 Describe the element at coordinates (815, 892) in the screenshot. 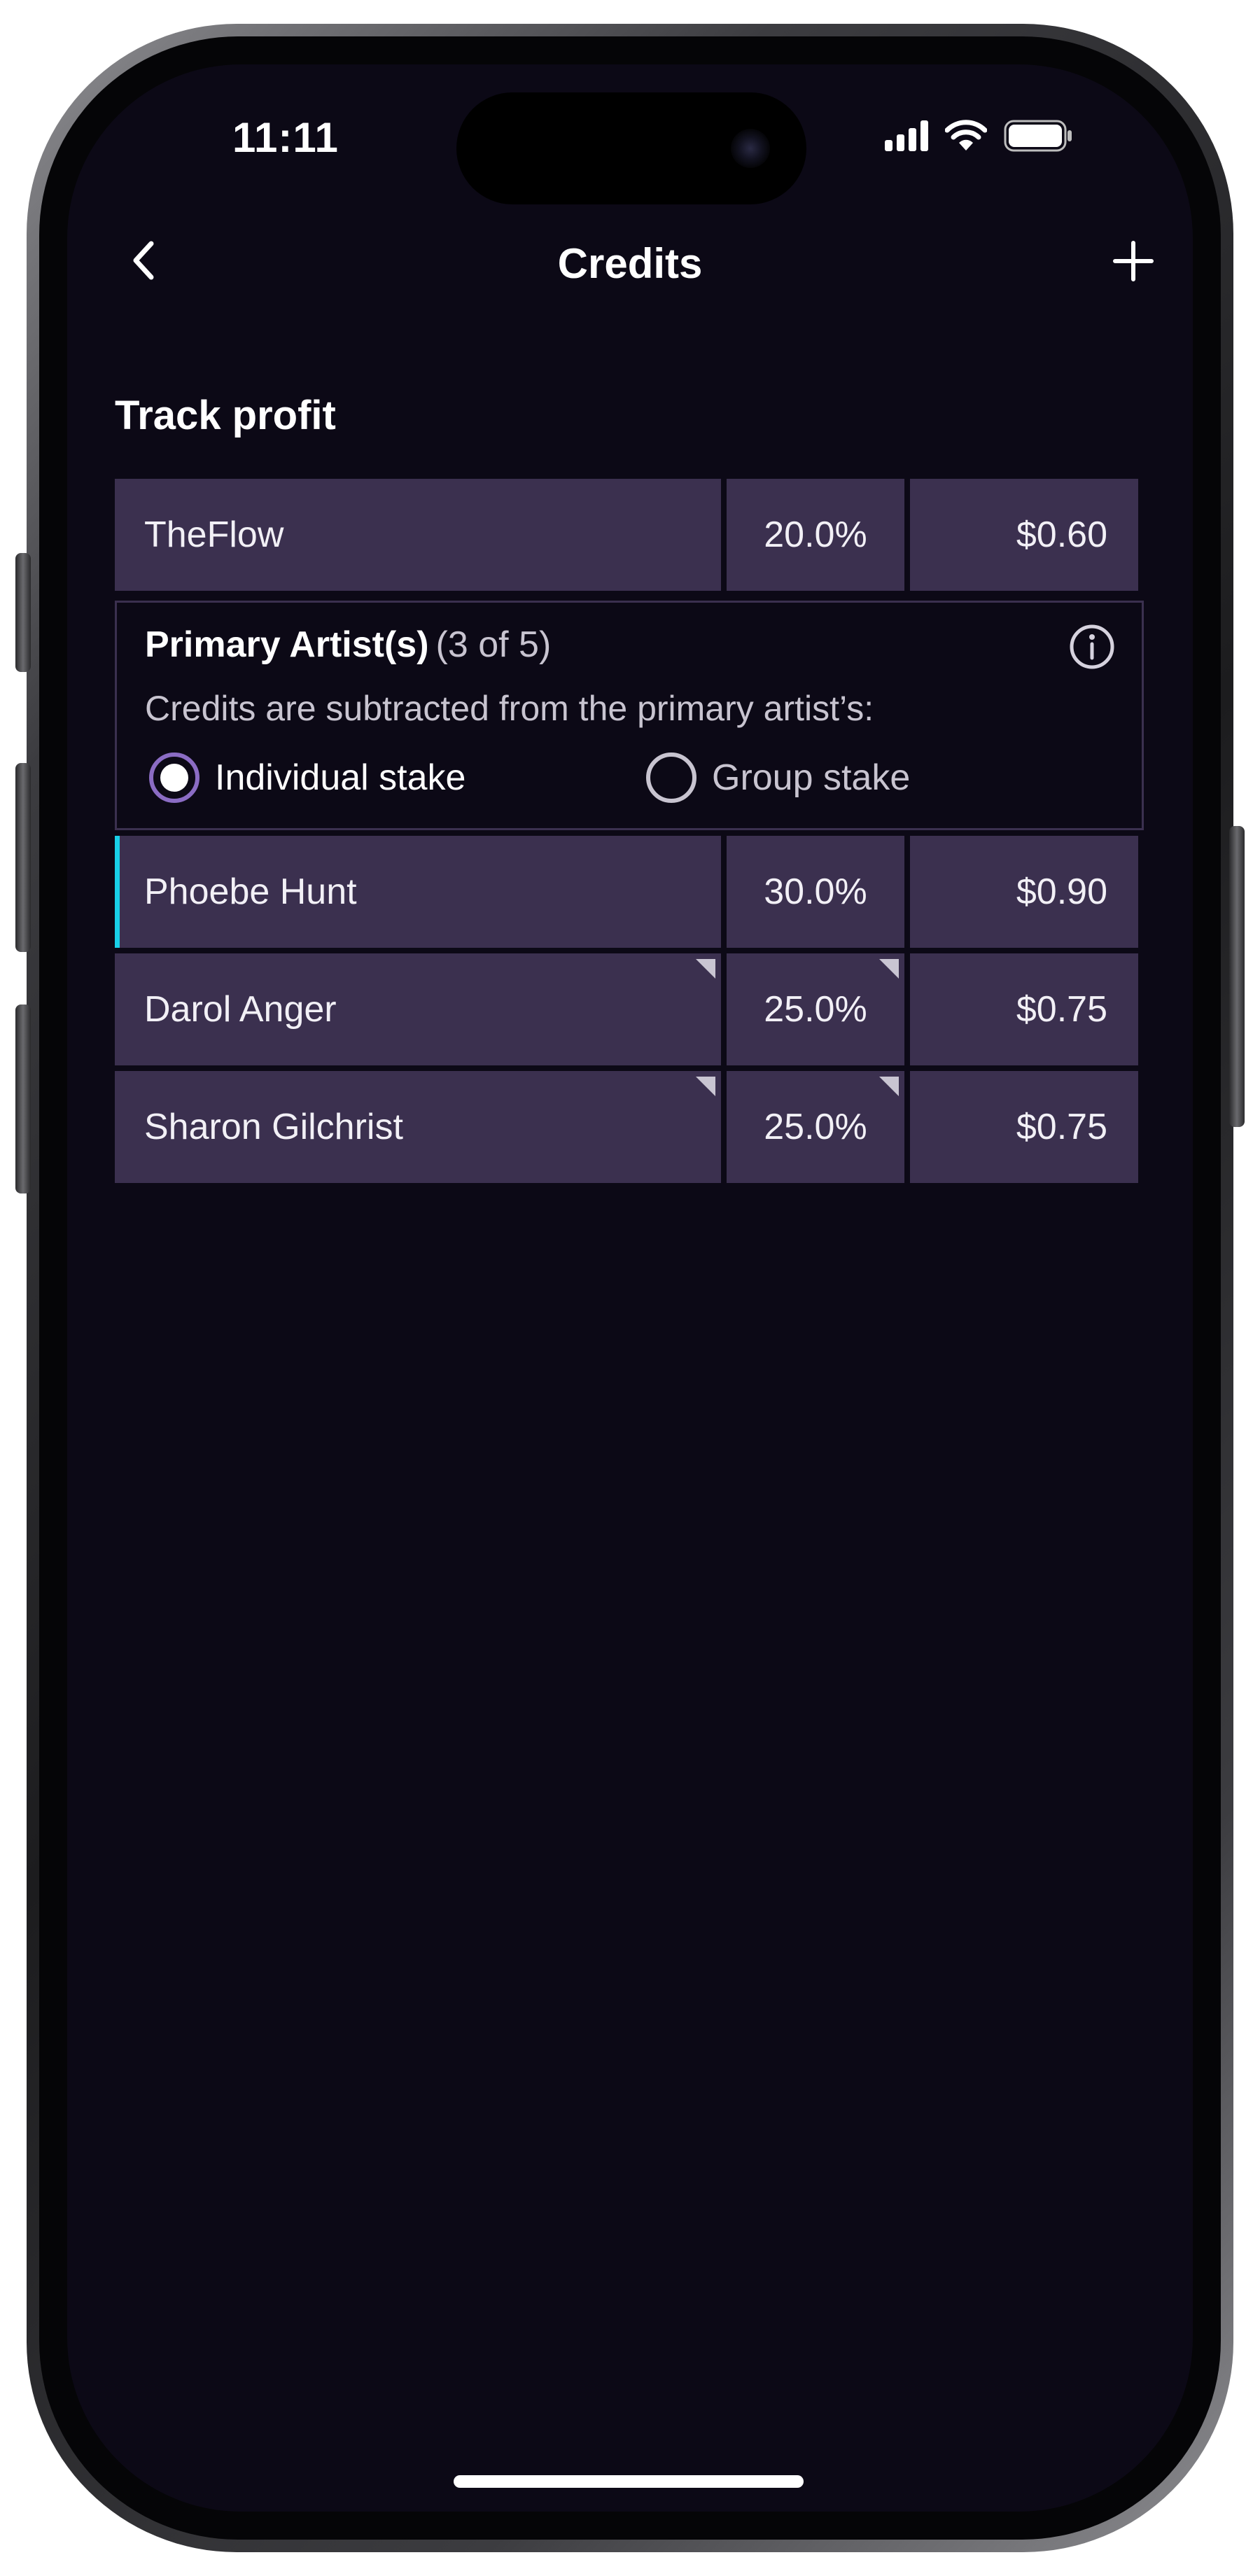

I see `artist-percent: 30.0%` at that location.